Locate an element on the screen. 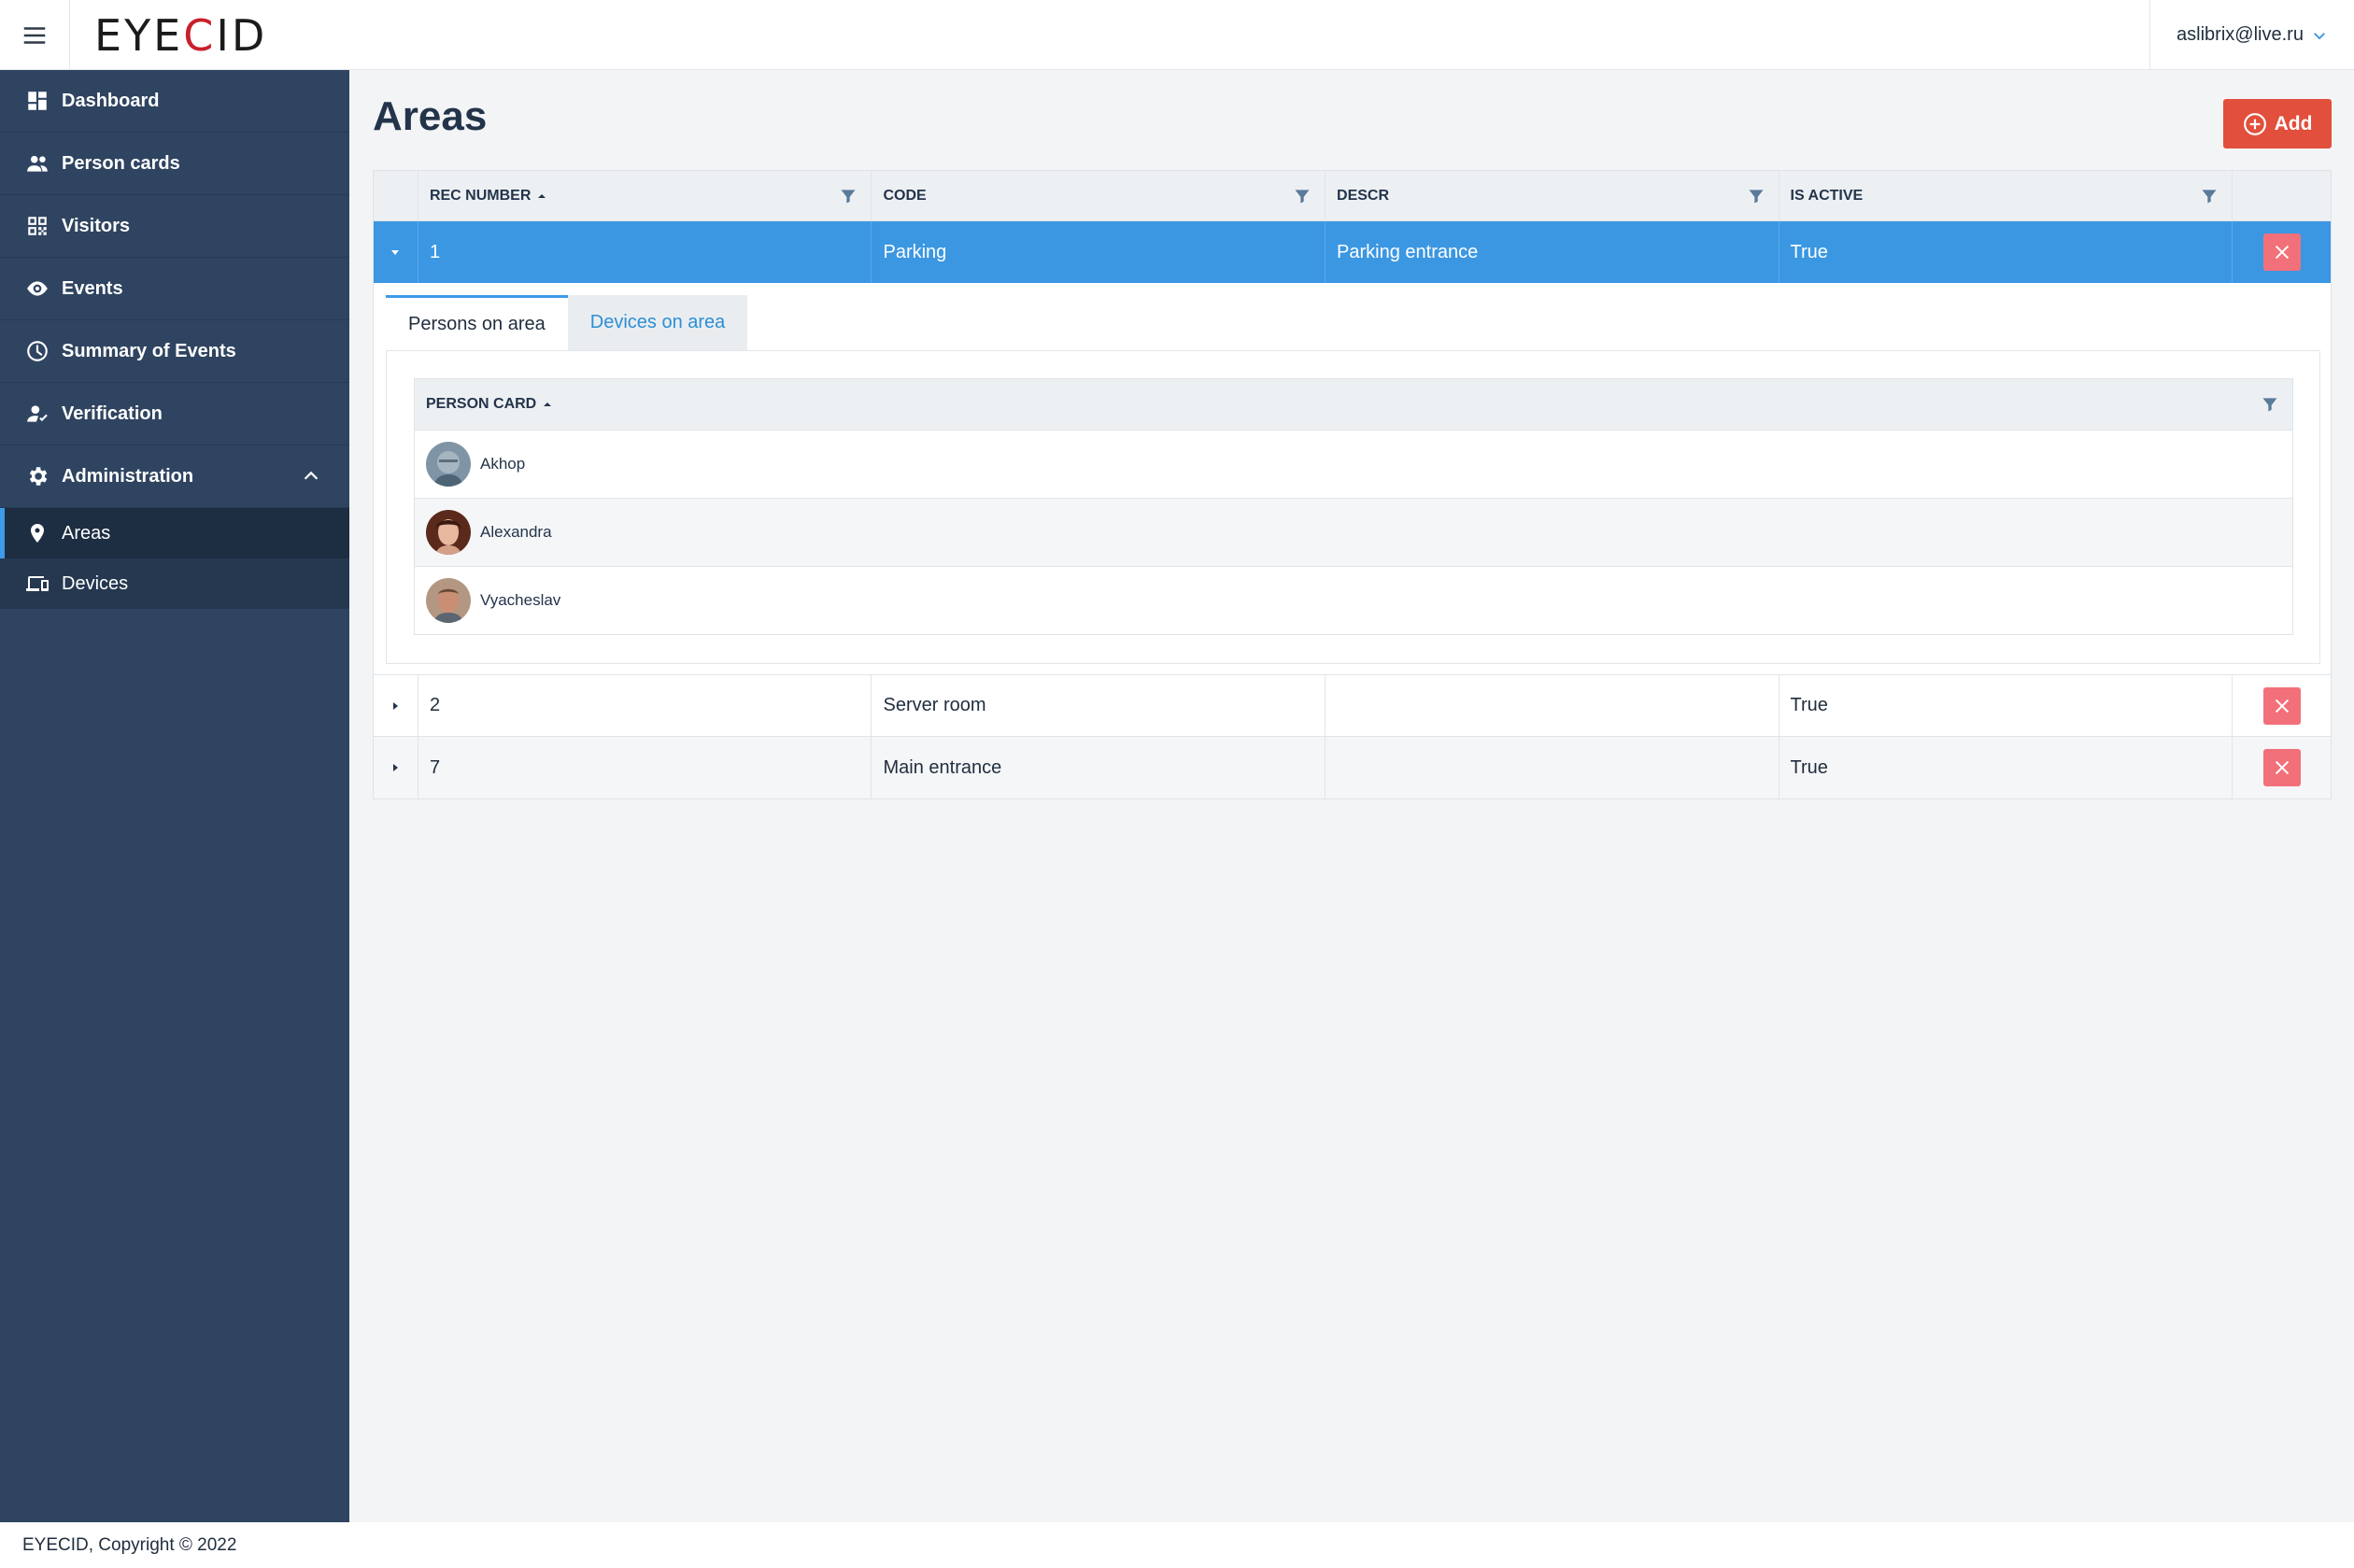 This screenshot has width=2354, height=1568. sidebar-item-label: Areas is located at coordinates (86, 533).